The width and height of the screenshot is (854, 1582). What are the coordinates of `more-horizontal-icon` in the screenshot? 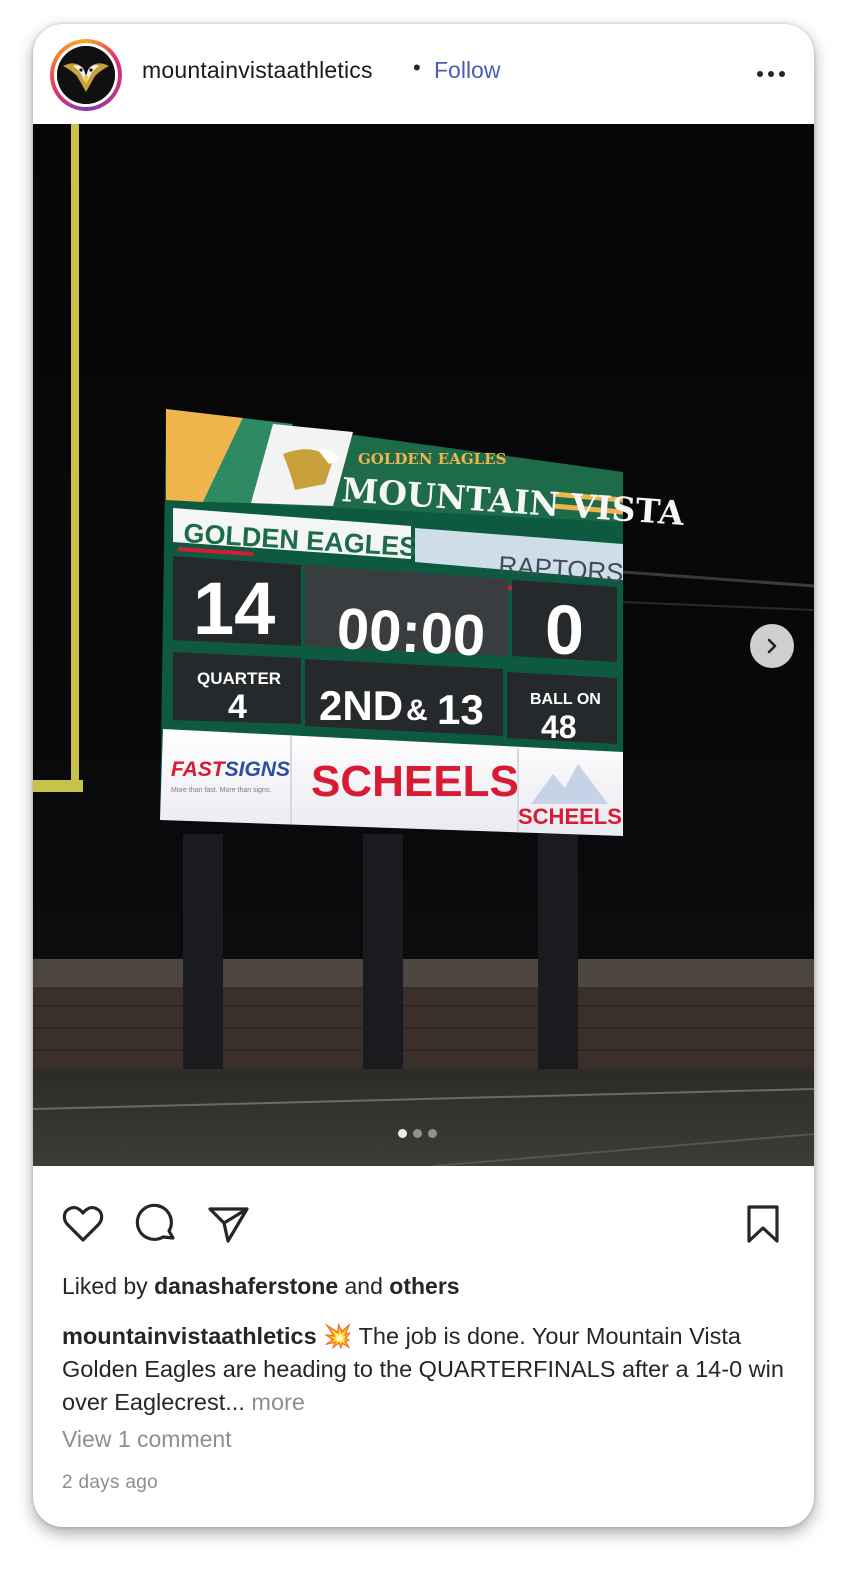 It's located at (771, 74).